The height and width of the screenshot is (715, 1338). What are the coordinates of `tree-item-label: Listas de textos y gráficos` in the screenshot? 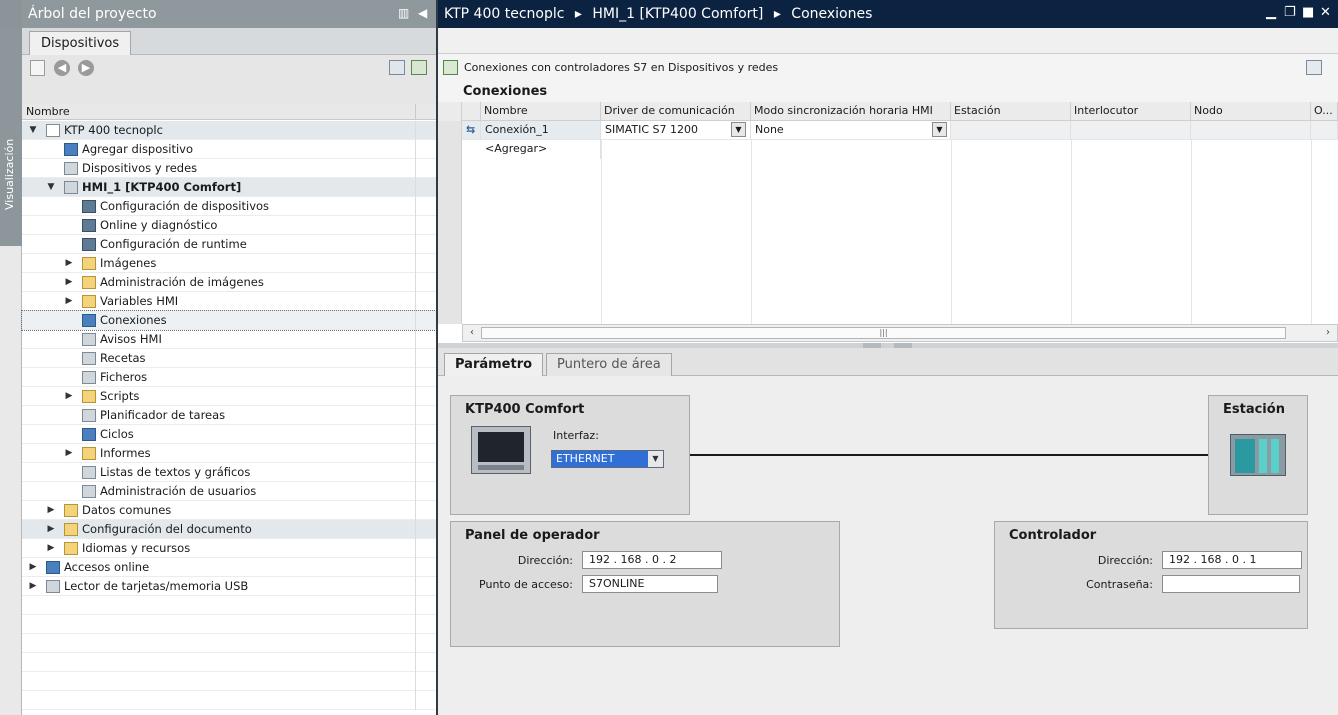 It's located at (175, 472).